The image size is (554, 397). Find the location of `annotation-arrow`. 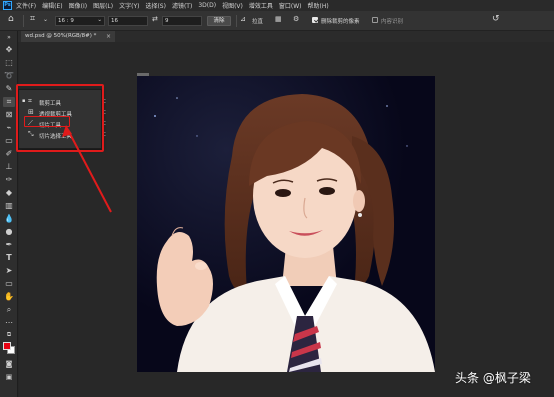

annotation-arrow is located at coordinates (87, 169).